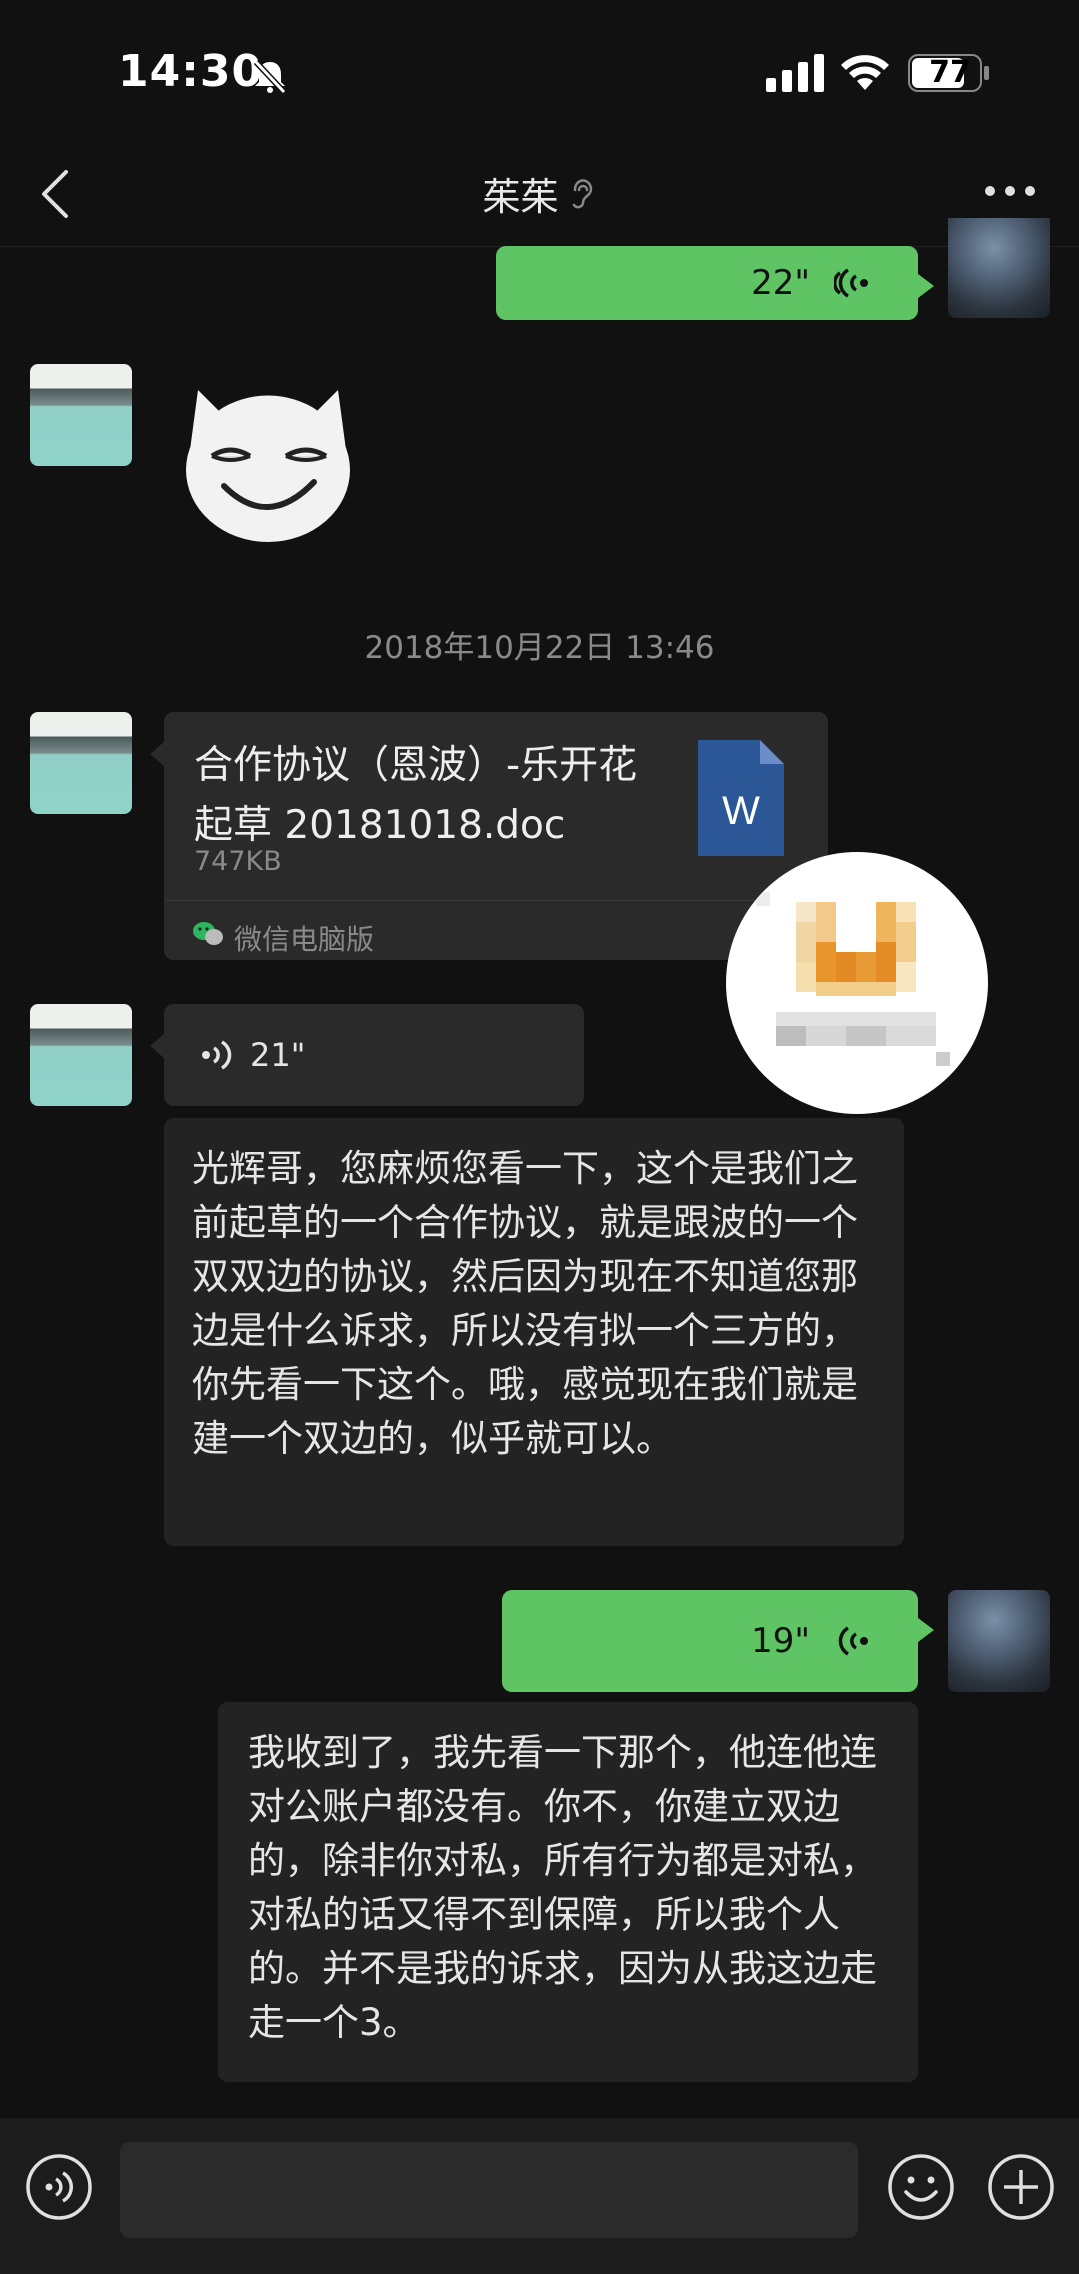 The image size is (1079, 2274). I want to click on chat-timestamp: 2018年10月22日 13:46, so click(539, 648).